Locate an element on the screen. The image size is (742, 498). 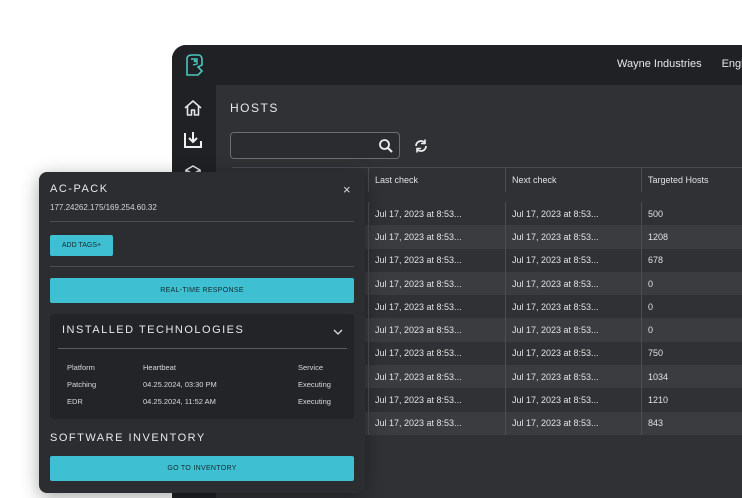
page-title: HOSTS is located at coordinates (254, 108).